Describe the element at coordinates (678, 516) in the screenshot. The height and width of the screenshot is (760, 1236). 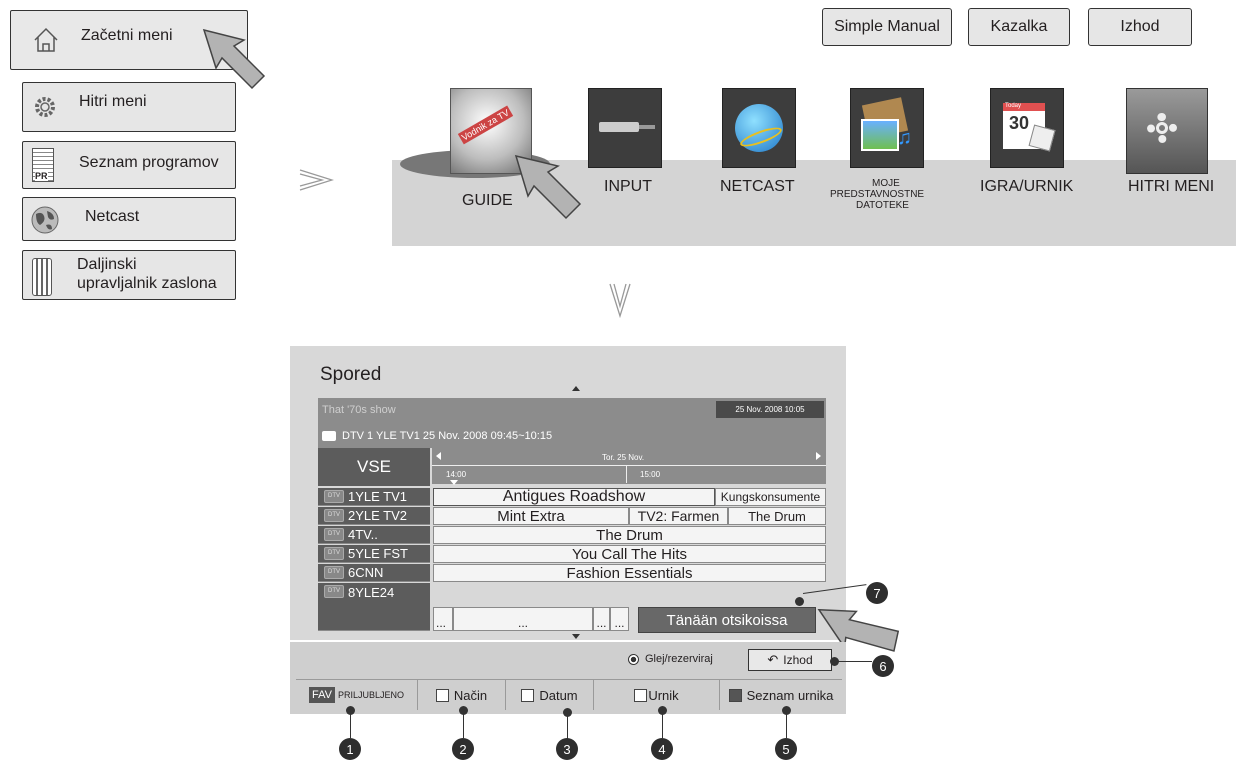
I see `program-cell: TV2: Farmen` at that location.